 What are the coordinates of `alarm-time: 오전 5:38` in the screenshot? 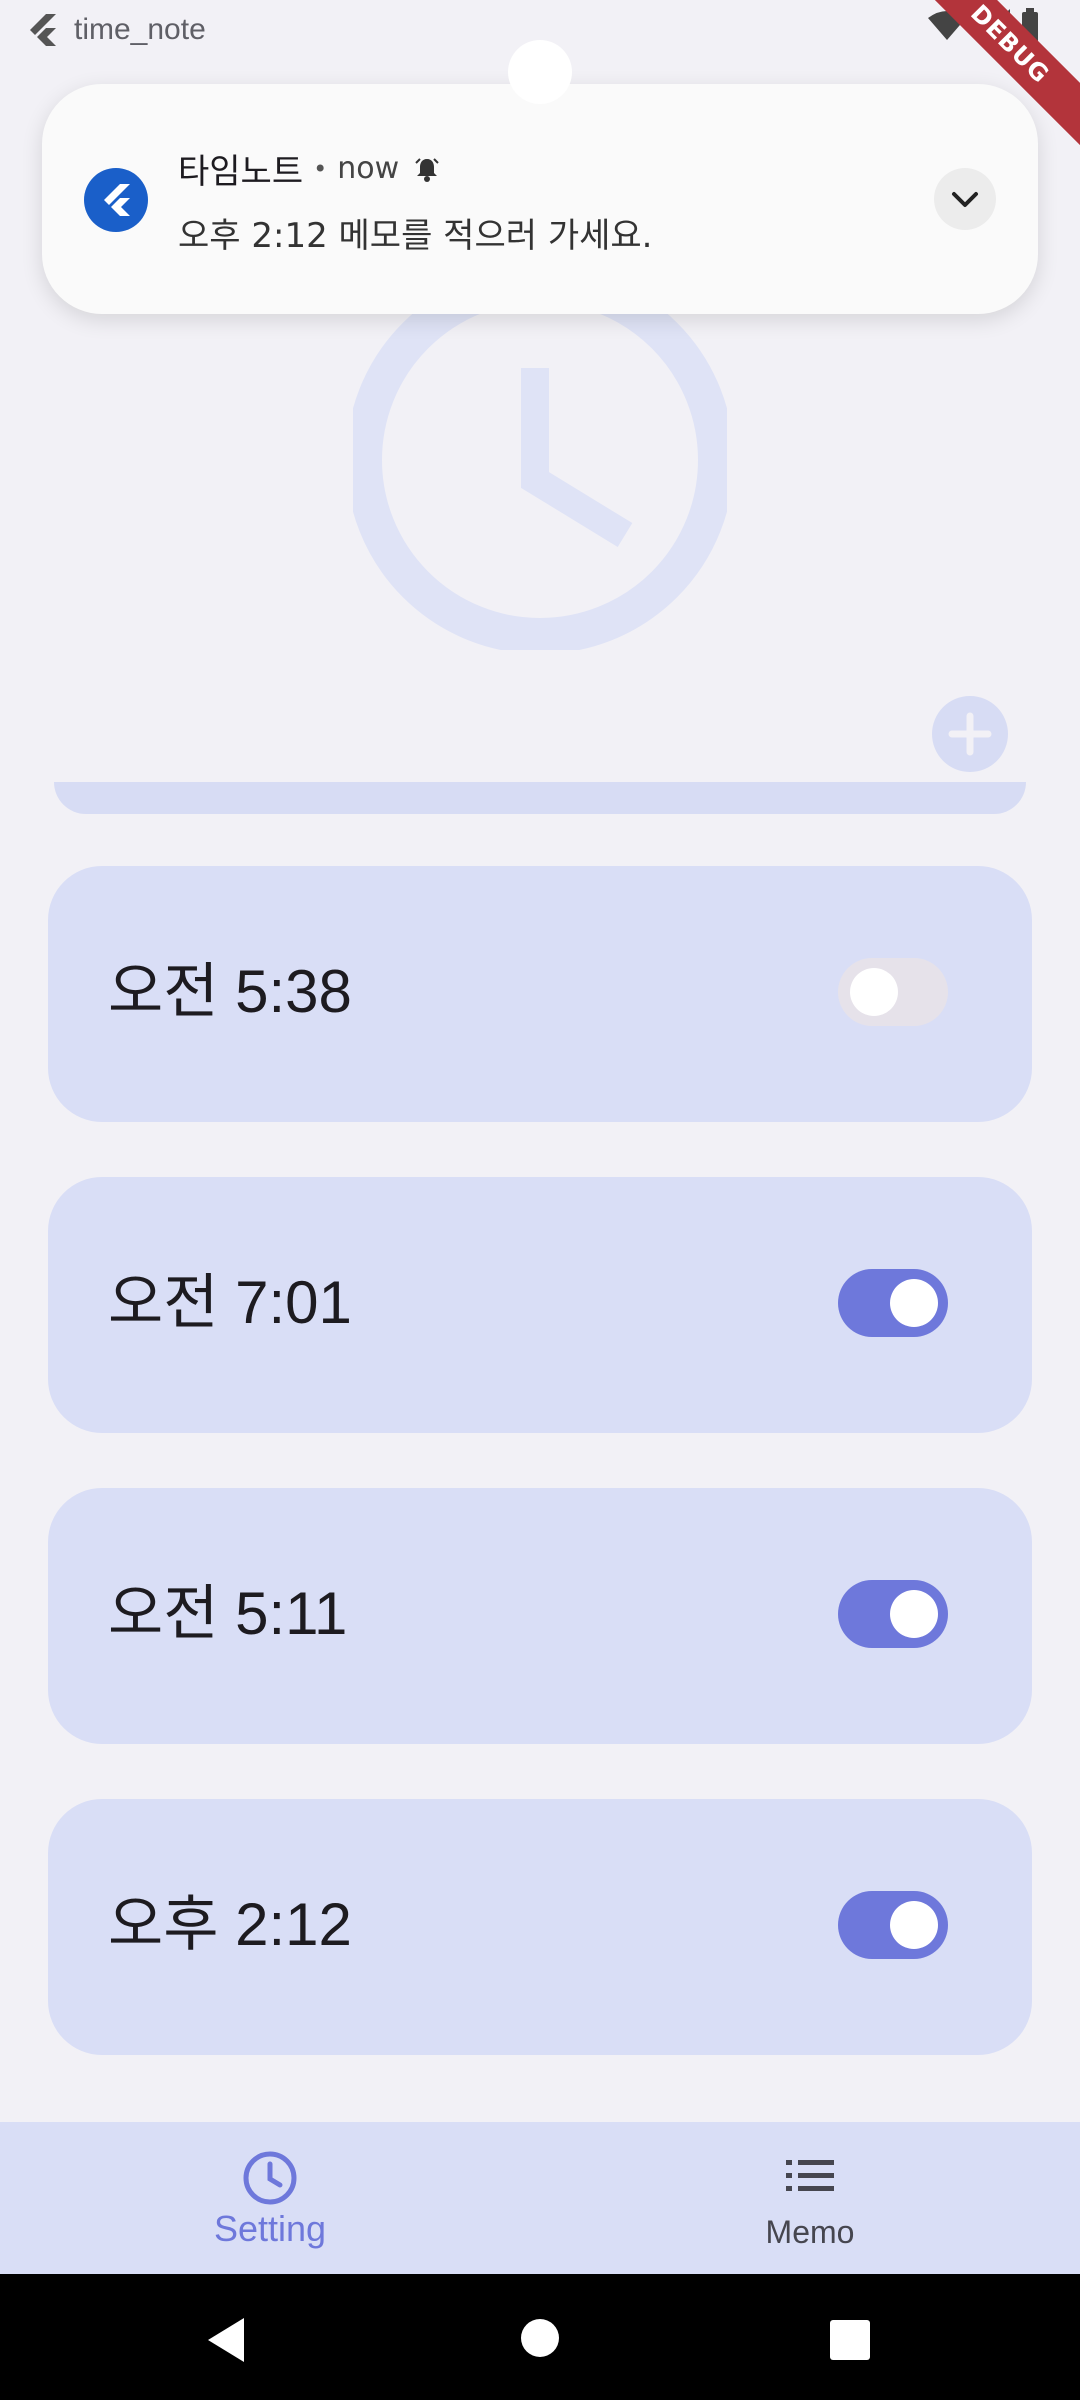 It's located at (230, 991).